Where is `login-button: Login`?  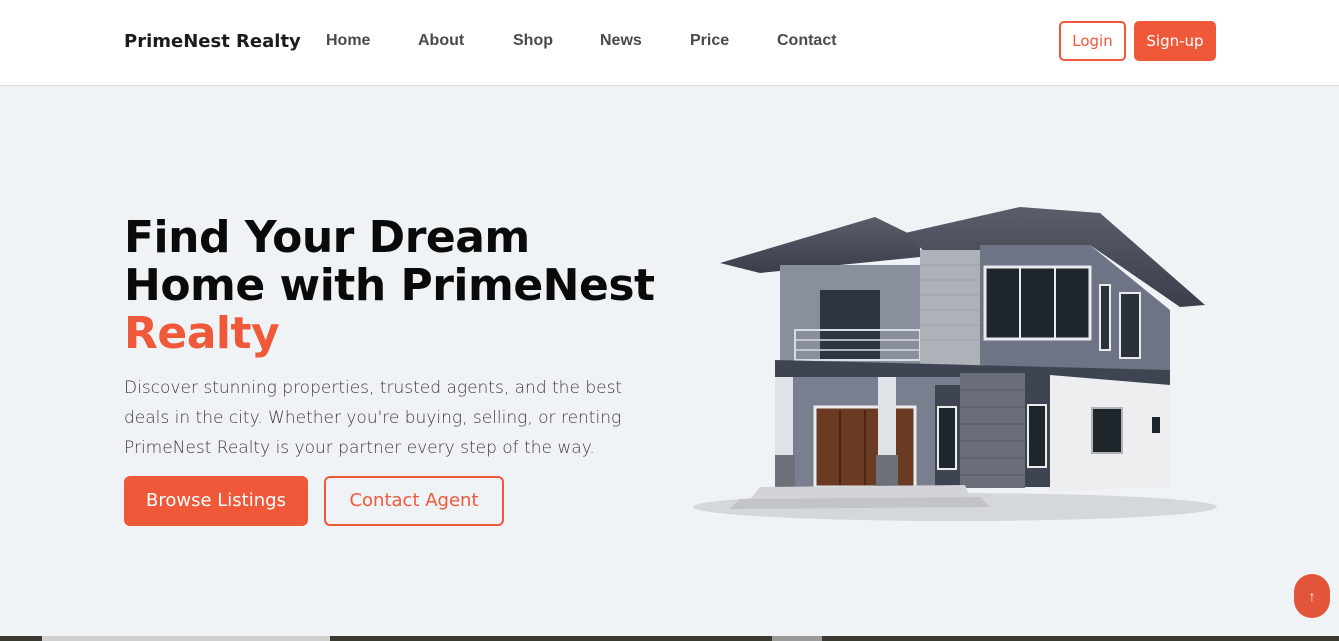
login-button: Login is located at coordinates (1092, 41).